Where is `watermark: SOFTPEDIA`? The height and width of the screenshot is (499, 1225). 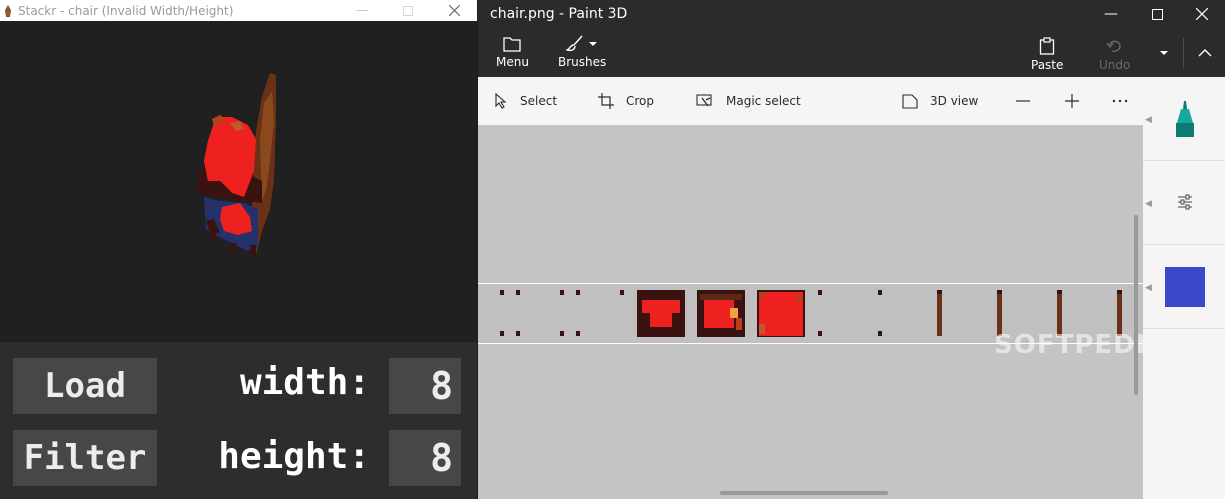 watermark: SOFTPEDIA is located at coordinates (1081, 345).